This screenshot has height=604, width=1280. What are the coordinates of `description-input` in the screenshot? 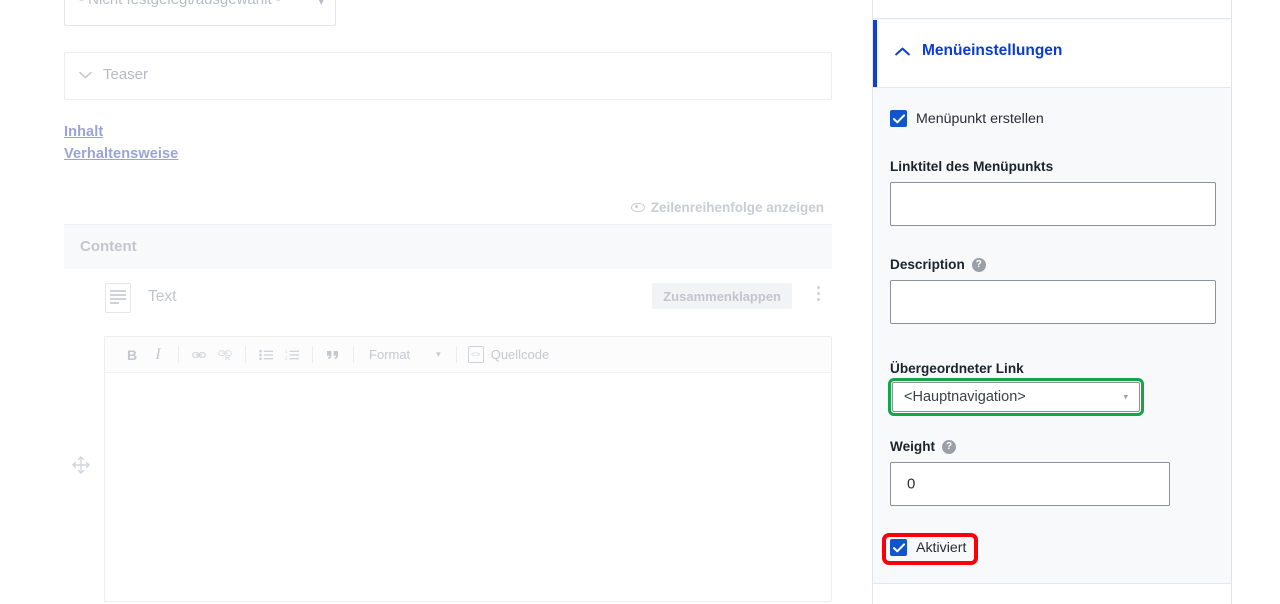 It's located at (1053, 302).